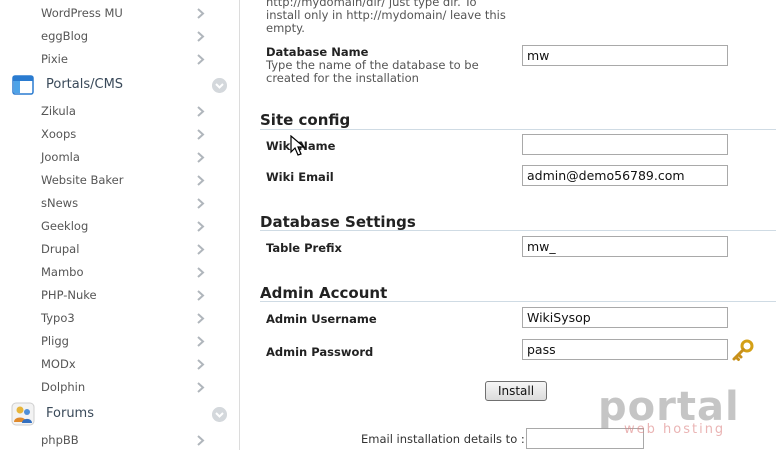  Describe the element at coordinates (119, 249) in the screenshot. I see `sidebar-item-drupal: Drupal` at that location.